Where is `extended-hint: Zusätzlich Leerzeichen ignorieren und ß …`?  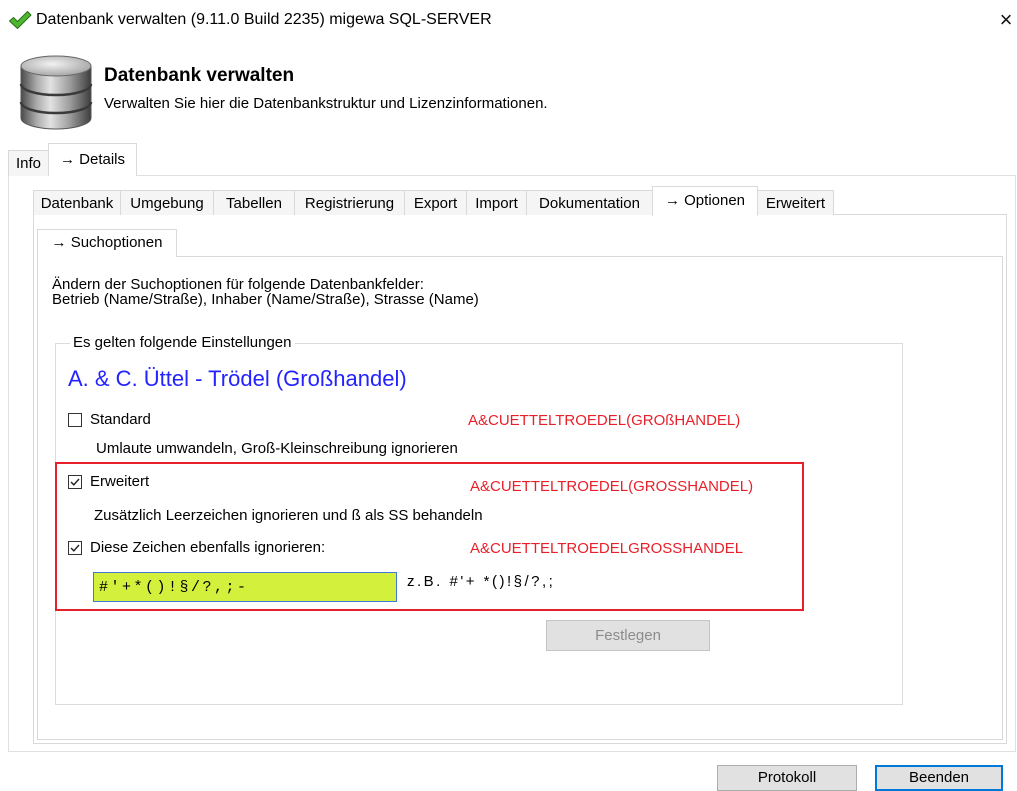
extended-hint: Zusätzlich Leerzeichen ignorieren und ß … is located at coordinates (288, 515).